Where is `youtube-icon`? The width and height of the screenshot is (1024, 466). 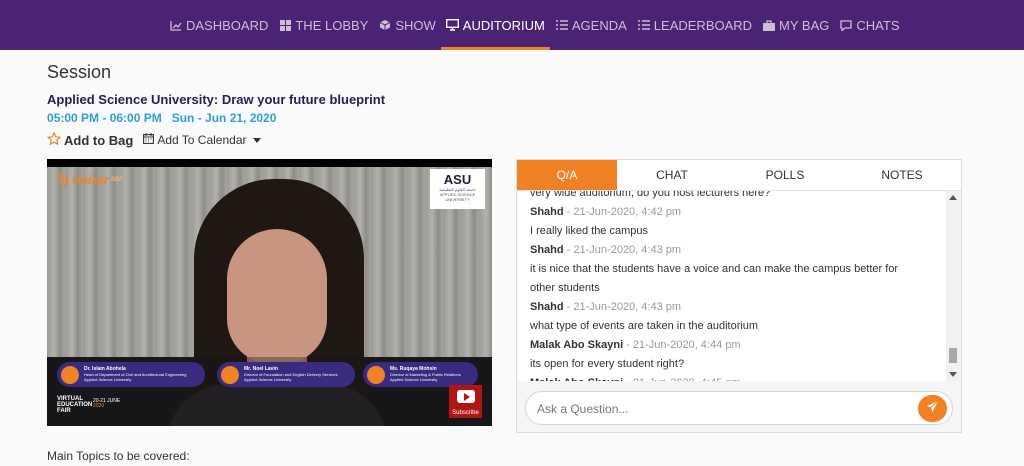
youtube-icon is located at coordinates (465, 396).